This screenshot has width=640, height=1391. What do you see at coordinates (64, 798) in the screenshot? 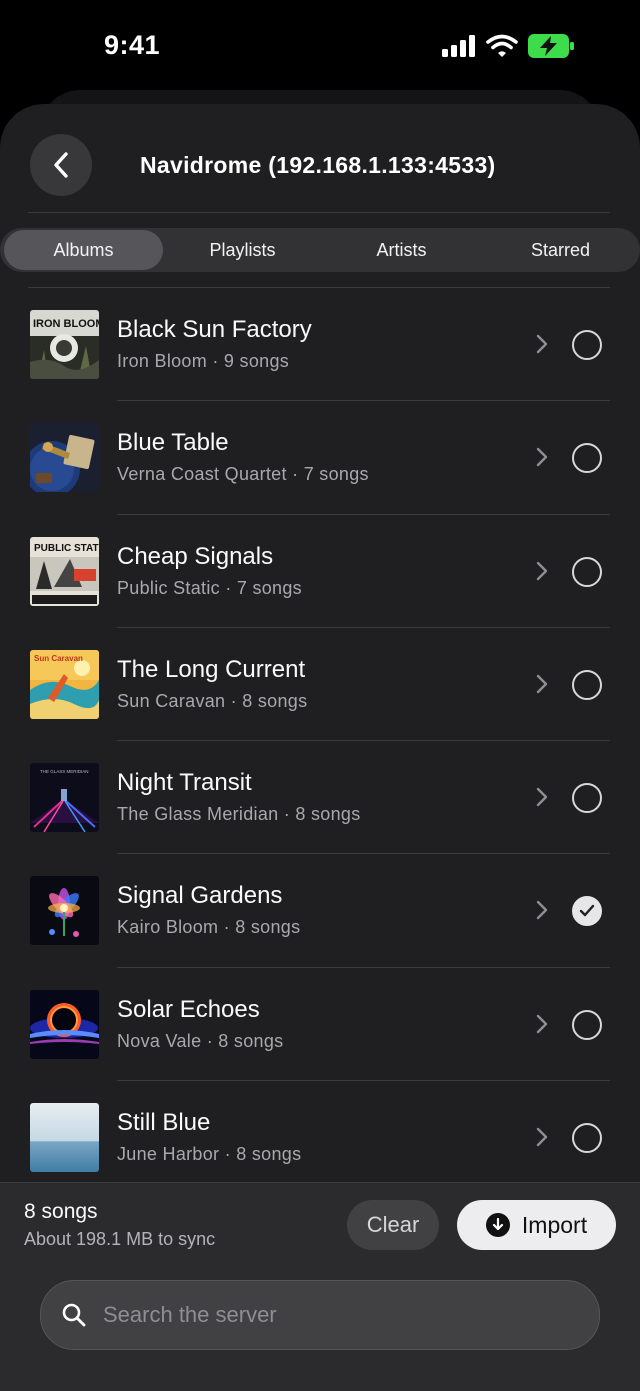
I see `album-art: THE GLASS MERIDIAN` at bounding box center [64, 798].